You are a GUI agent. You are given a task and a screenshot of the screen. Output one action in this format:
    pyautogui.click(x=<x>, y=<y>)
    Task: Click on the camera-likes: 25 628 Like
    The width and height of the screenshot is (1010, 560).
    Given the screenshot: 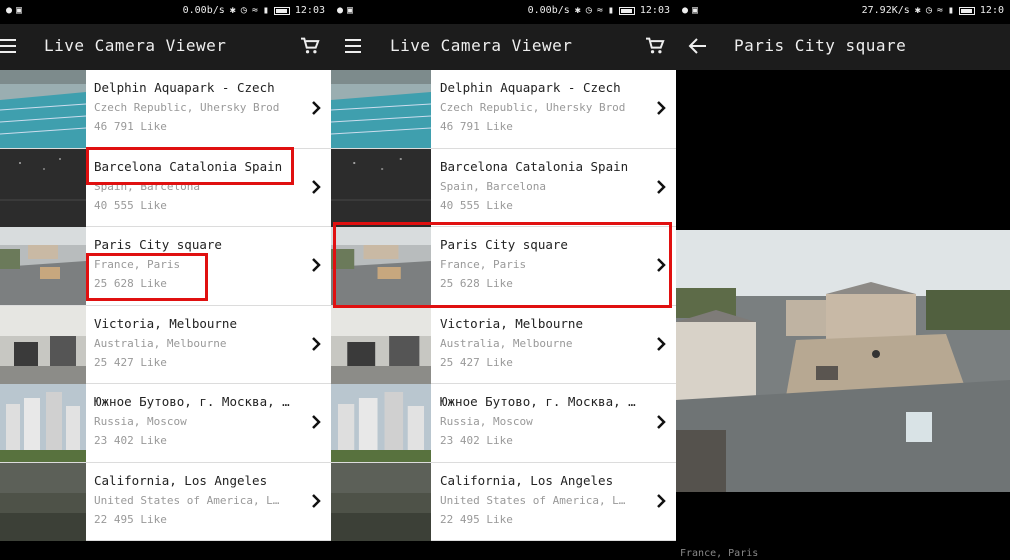 What is the action you would take?
    pyautogui.click(x=476, y=283)
    